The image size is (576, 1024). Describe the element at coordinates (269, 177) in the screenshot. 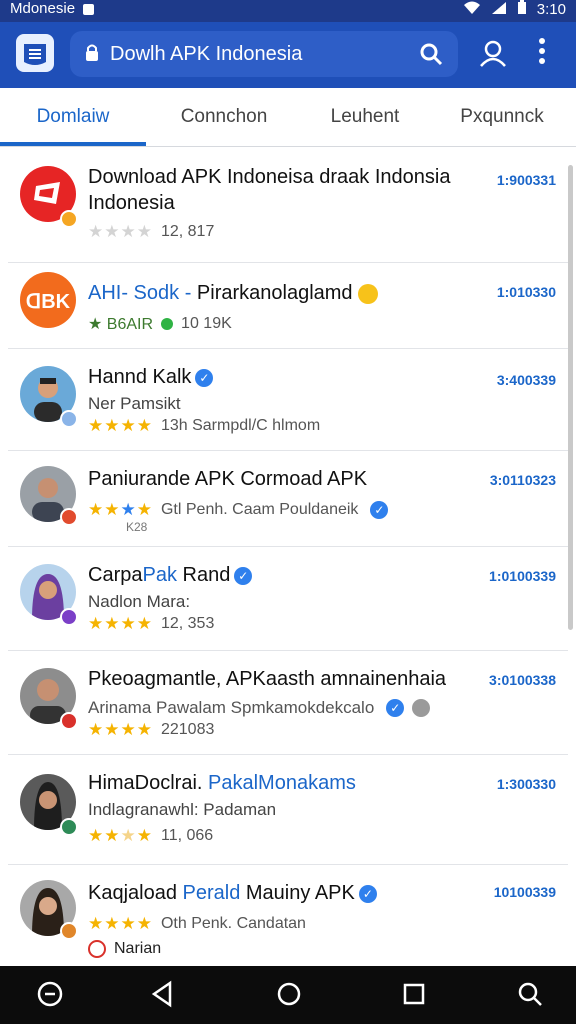

I see `app-title: Download APK Indoneisa draak Indonsia` at that location.